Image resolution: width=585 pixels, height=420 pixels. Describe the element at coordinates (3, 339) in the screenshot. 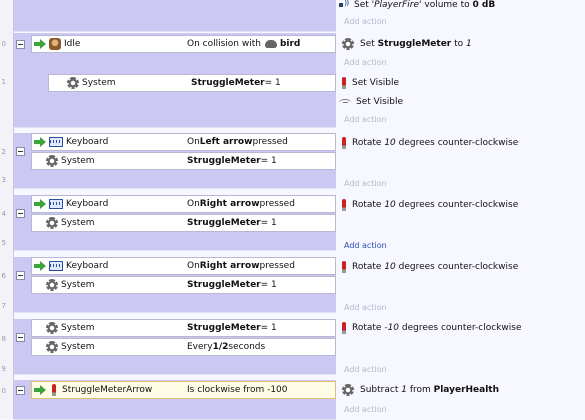

I see `line-number: 8` at that location.